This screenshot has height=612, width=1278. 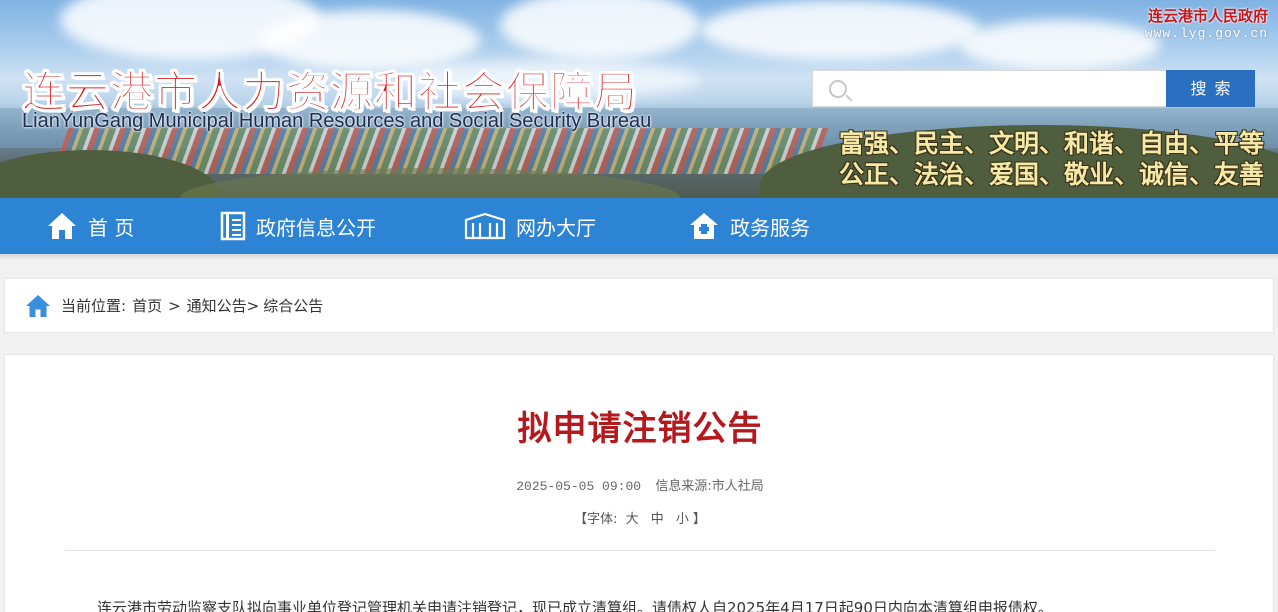 I want to click on slogan-line-1: 富强、民主、文明、和谐、自由、平等, so click(x=1051, y=143).